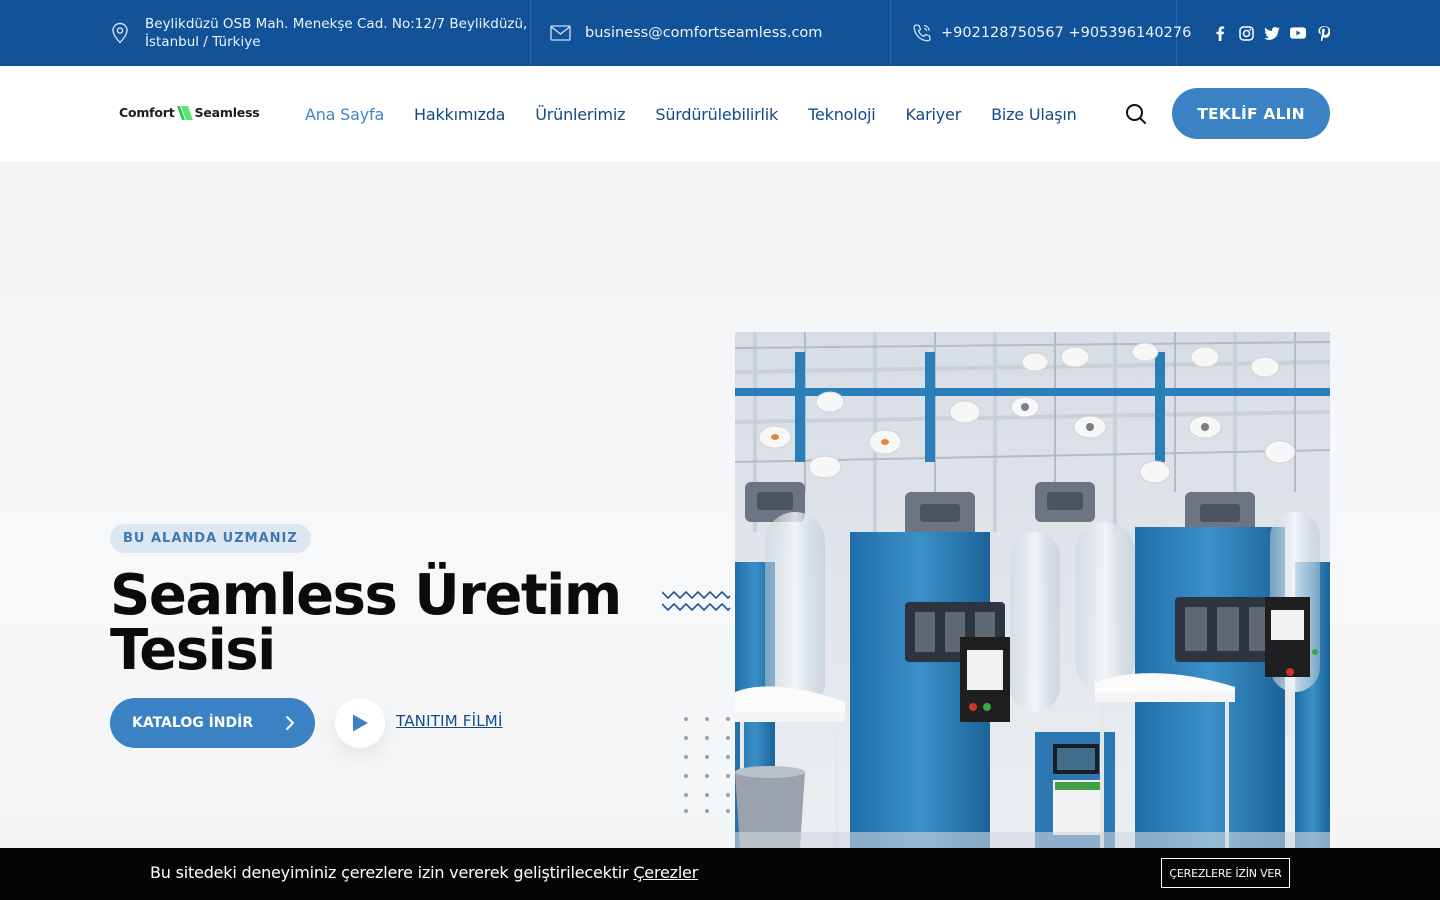 Image resolution: width=1440 pixels, height=900 pixels. I want to click on youtube-icon, so click(1298, 33).